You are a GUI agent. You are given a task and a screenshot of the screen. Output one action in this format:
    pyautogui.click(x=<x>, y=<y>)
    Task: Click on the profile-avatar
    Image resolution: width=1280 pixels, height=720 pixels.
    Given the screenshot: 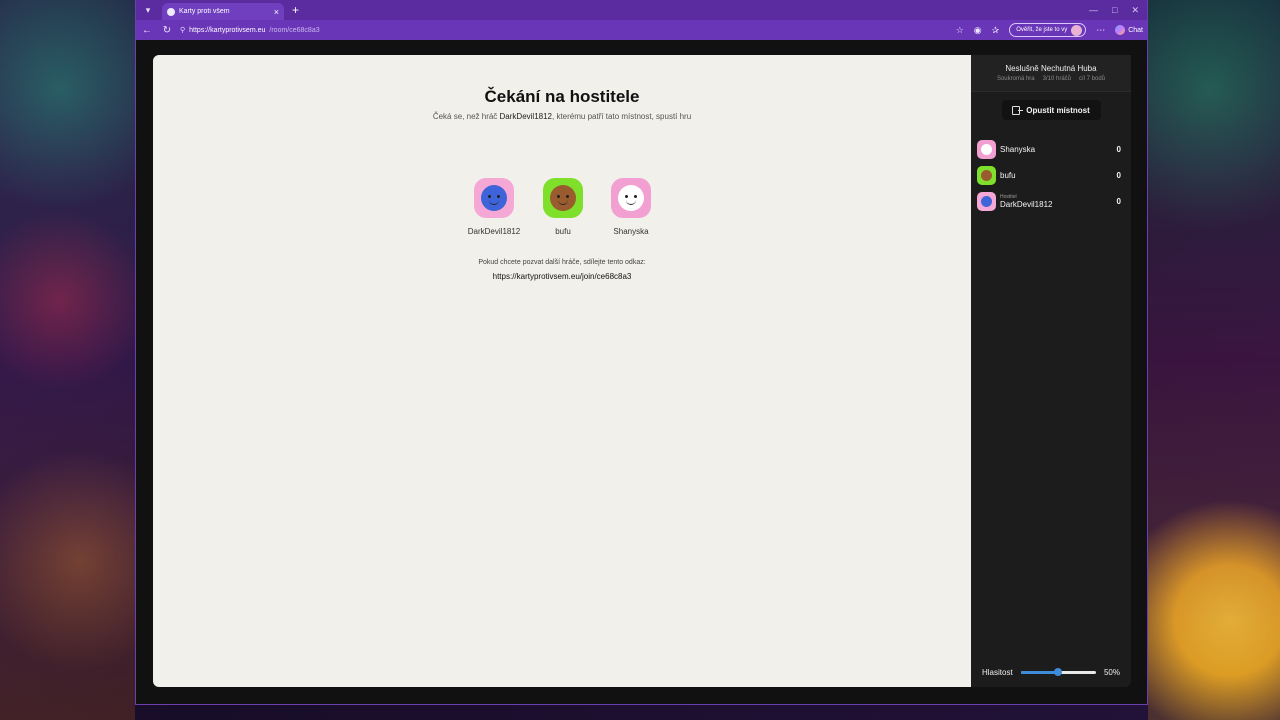 What is the action you would take?
    pyautogui.click(x=1077, y=30)
    